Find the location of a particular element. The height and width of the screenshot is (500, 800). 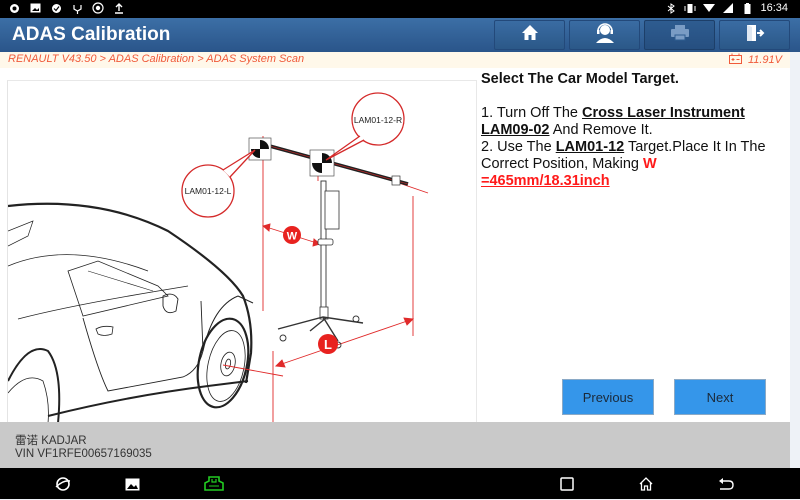

callout-right-label: LAM01-12-R is located at coordinates (378, 120).